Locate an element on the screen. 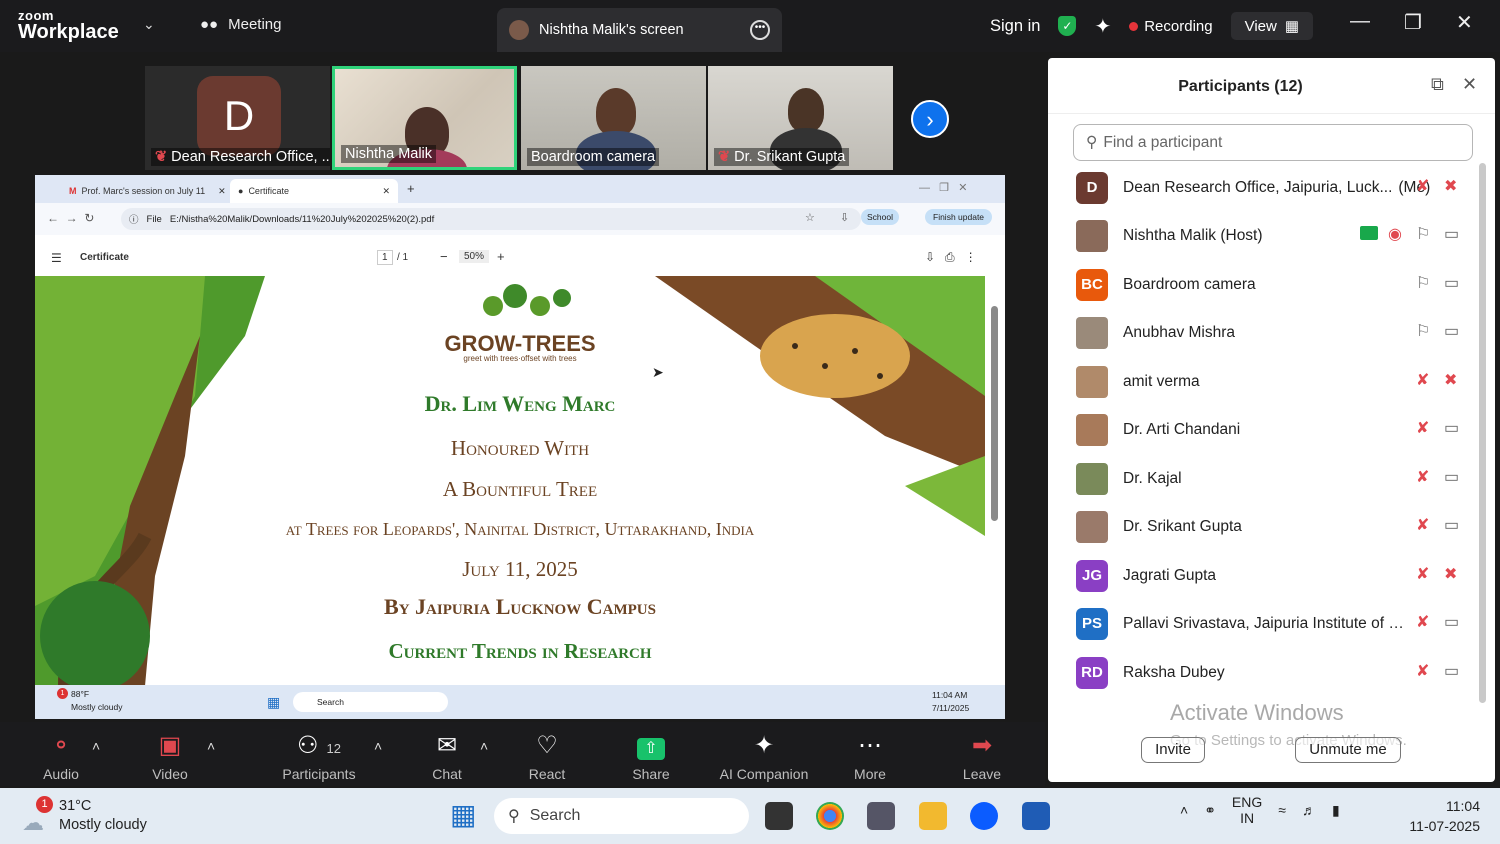 The height and width of the screenshot is (844, 1500). profile-button: School is located at coordinates (880, 217).